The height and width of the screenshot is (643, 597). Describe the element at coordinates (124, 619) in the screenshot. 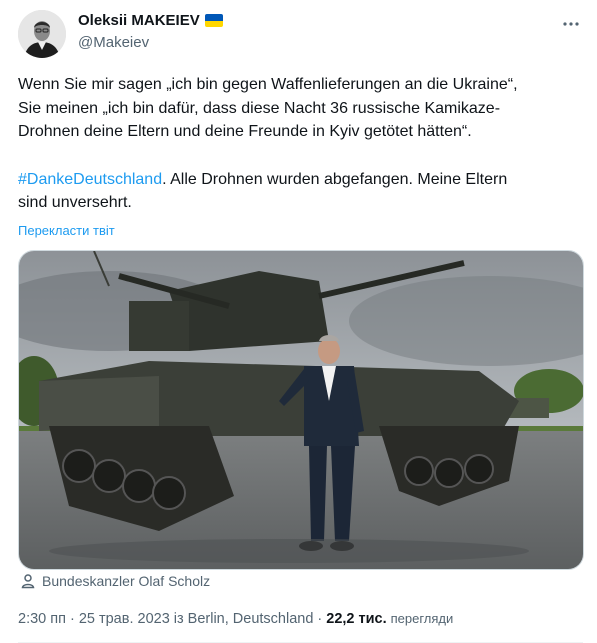

I see `tweet-date: 25 трав. 2023` at that location.